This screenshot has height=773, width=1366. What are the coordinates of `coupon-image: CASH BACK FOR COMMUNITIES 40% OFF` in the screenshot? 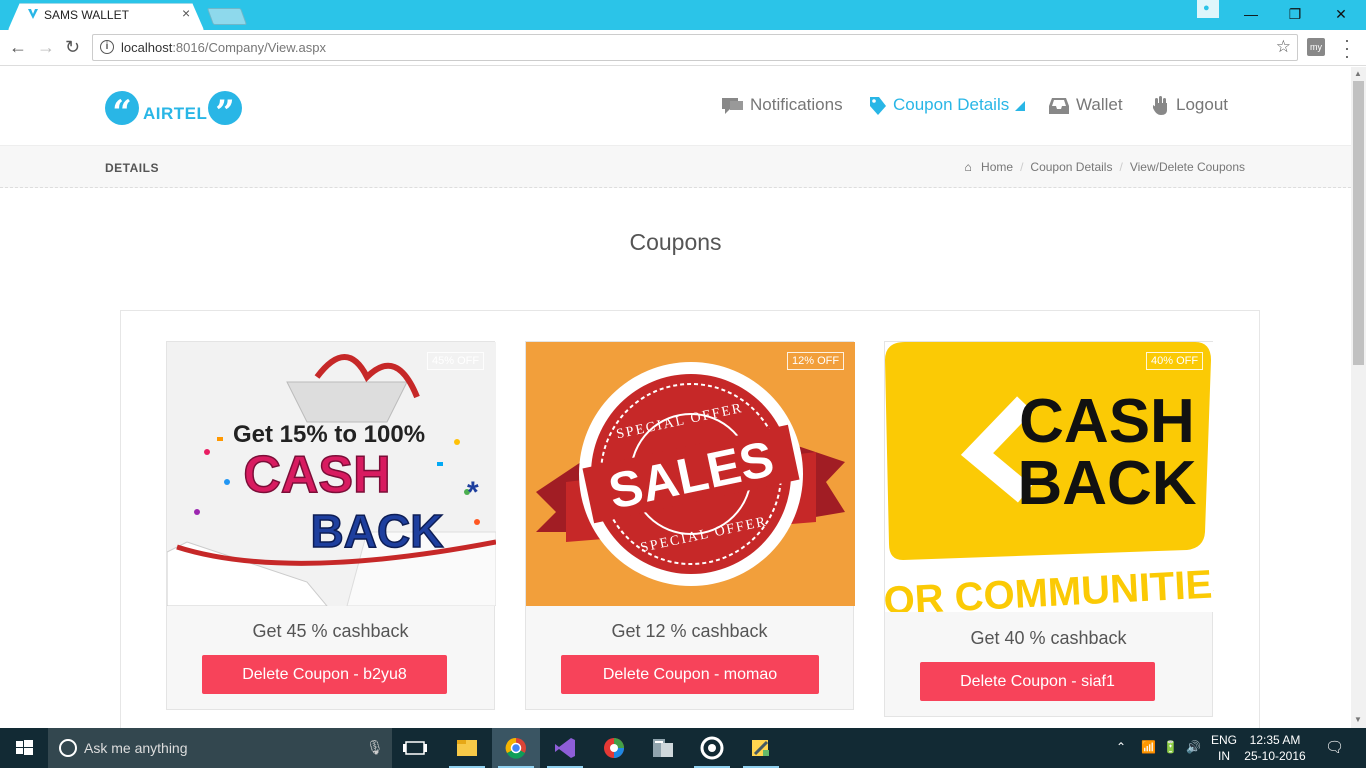 It's located at (1049, 477).